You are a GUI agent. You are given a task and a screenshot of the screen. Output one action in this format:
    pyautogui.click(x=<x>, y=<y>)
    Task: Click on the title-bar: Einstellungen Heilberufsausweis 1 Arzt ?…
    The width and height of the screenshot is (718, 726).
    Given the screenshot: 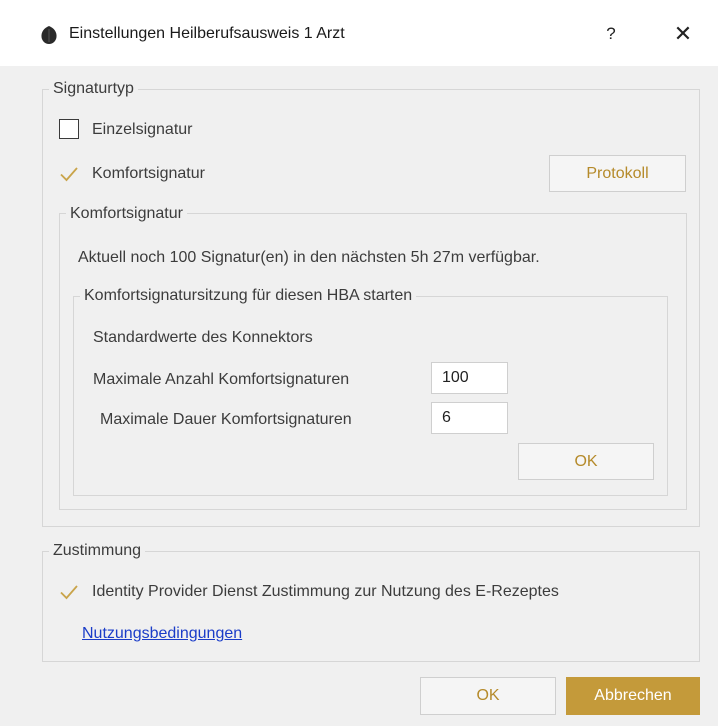 What is the action you would take?
    pyautogui.click(x=359, y=33)
    